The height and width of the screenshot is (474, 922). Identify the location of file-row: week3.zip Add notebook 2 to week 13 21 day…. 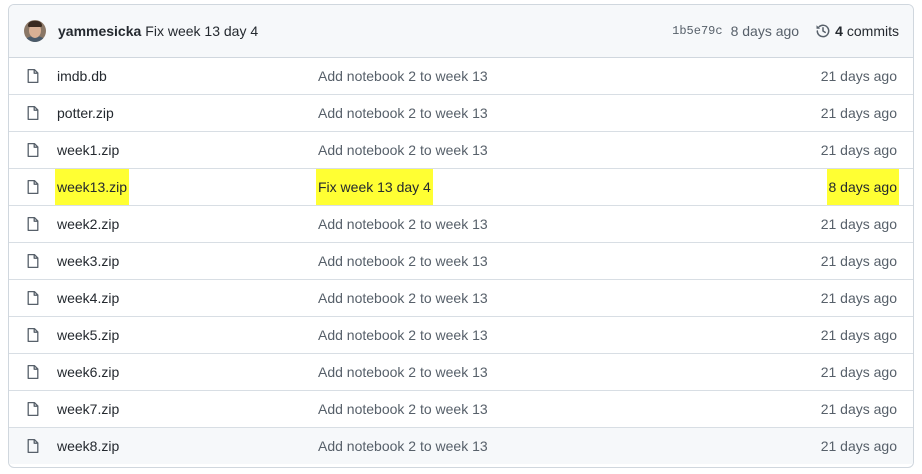
(461, 260).